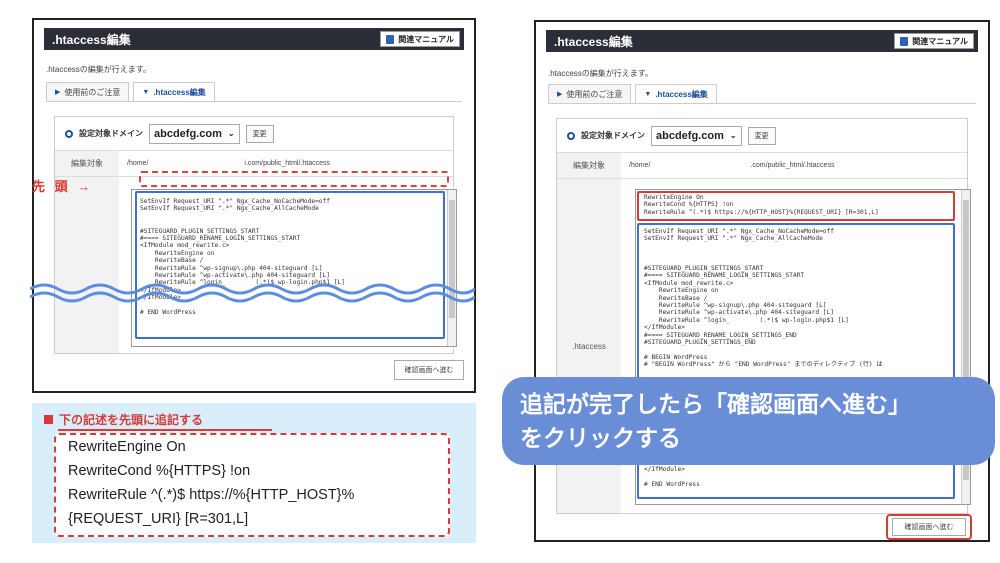 Image resolution: width=1000 pixels, height=563 pixels. I want to click on added-code-highlight, so click(796, 206).